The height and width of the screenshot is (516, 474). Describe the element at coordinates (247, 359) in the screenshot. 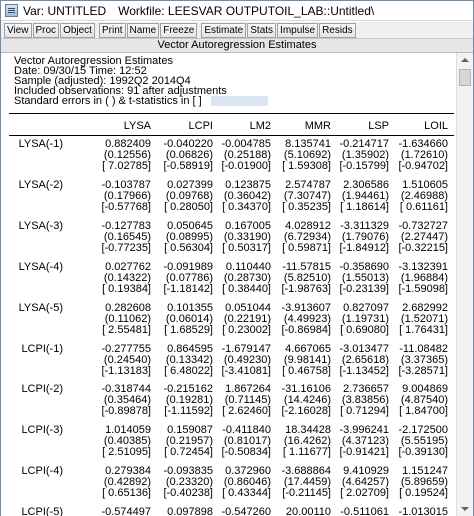

I see `std-error-cell: (0.49230)` at that location.